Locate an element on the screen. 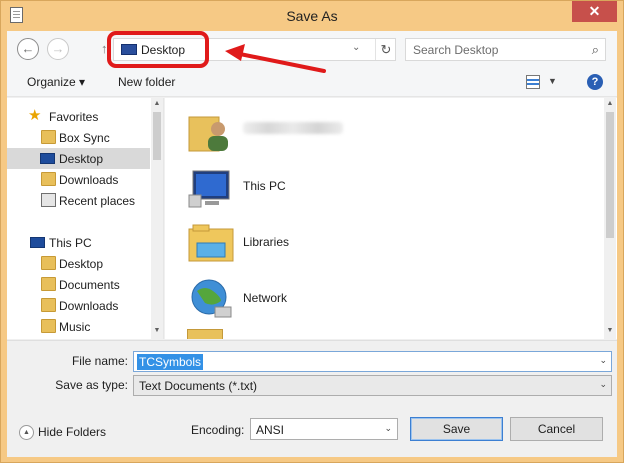 This screenshot has width=624, height=463. sidebar-item-label: This PC is located at coordinates (70, 243).